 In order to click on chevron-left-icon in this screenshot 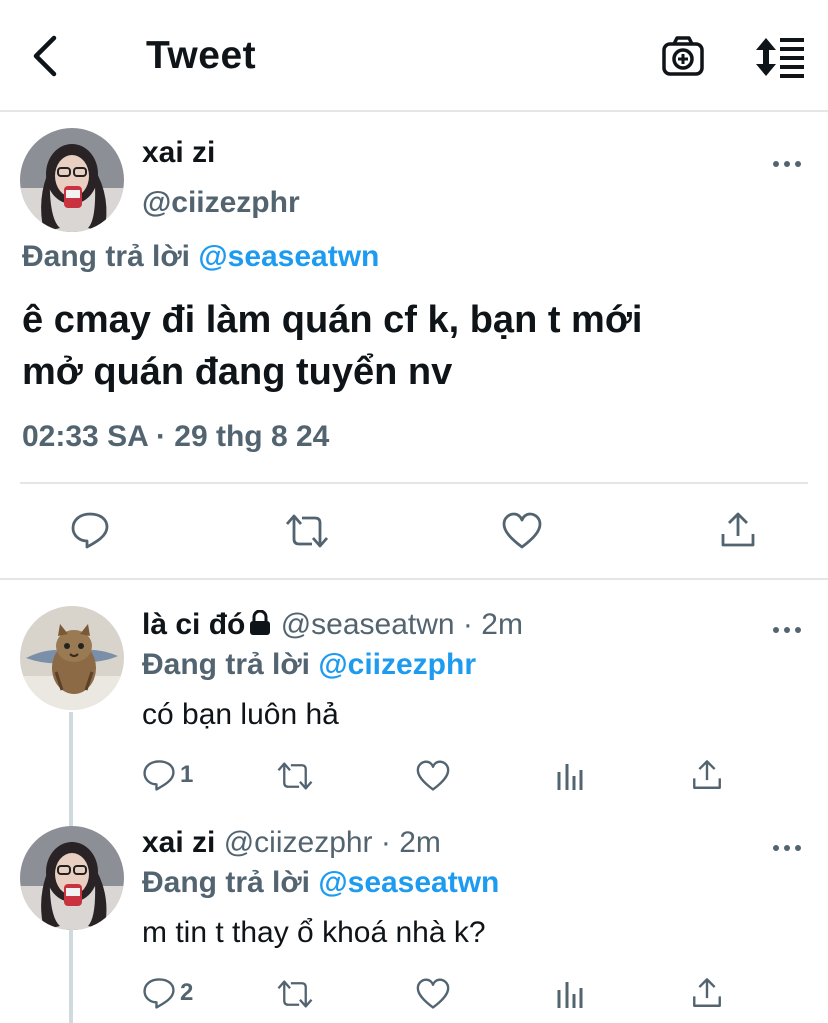, I will do `click(45, 56)`.